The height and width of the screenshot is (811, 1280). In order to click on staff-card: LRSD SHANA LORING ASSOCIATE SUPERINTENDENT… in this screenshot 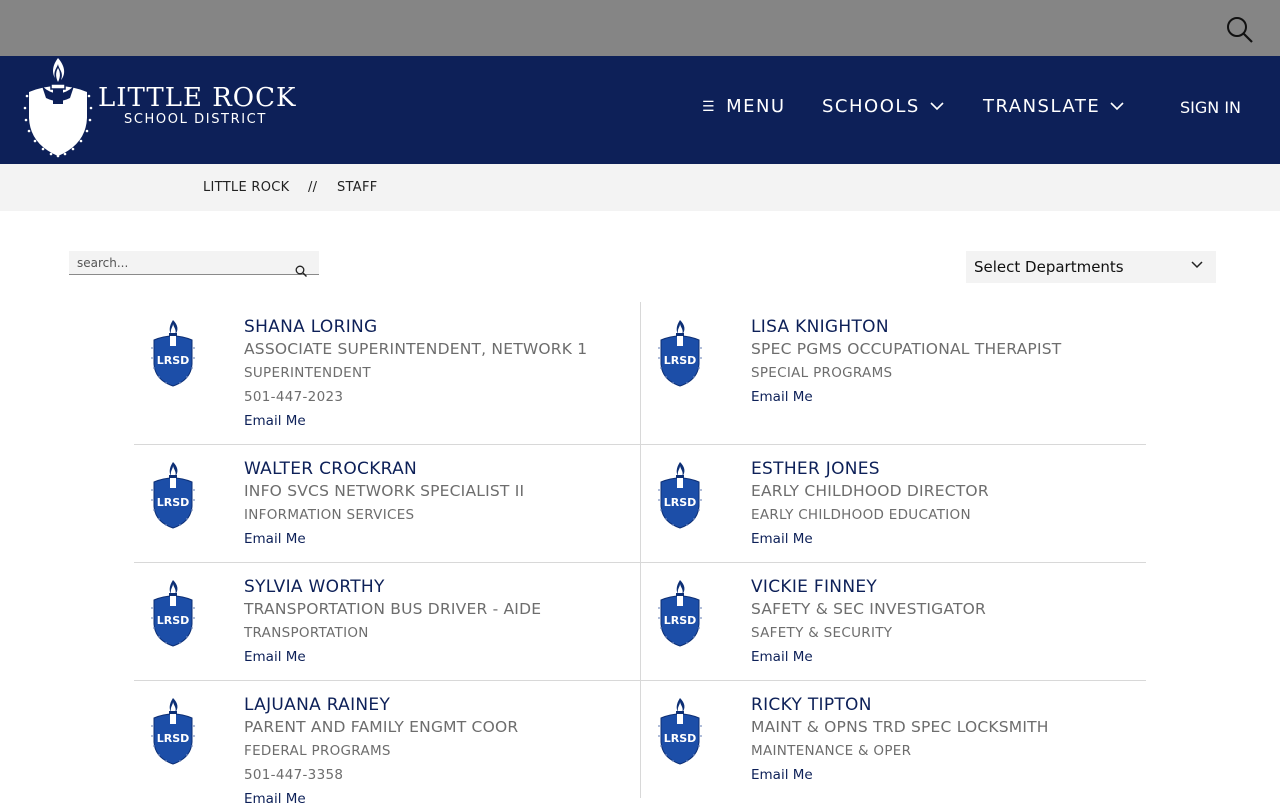, I will do `click(387, 373)`.